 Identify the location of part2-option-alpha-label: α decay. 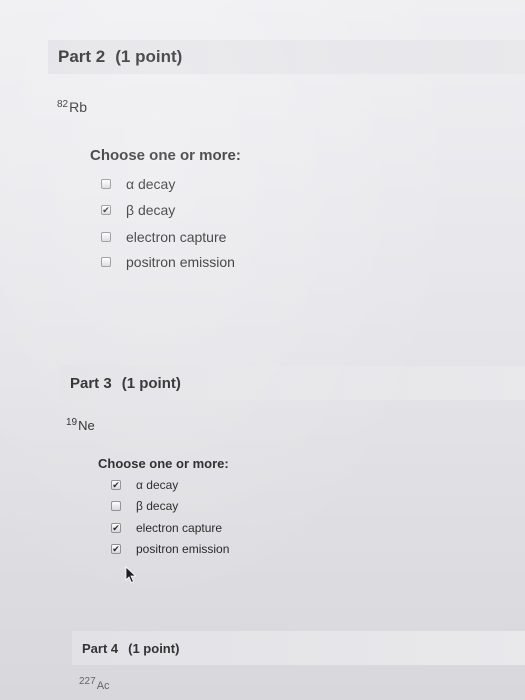
(151, 184).